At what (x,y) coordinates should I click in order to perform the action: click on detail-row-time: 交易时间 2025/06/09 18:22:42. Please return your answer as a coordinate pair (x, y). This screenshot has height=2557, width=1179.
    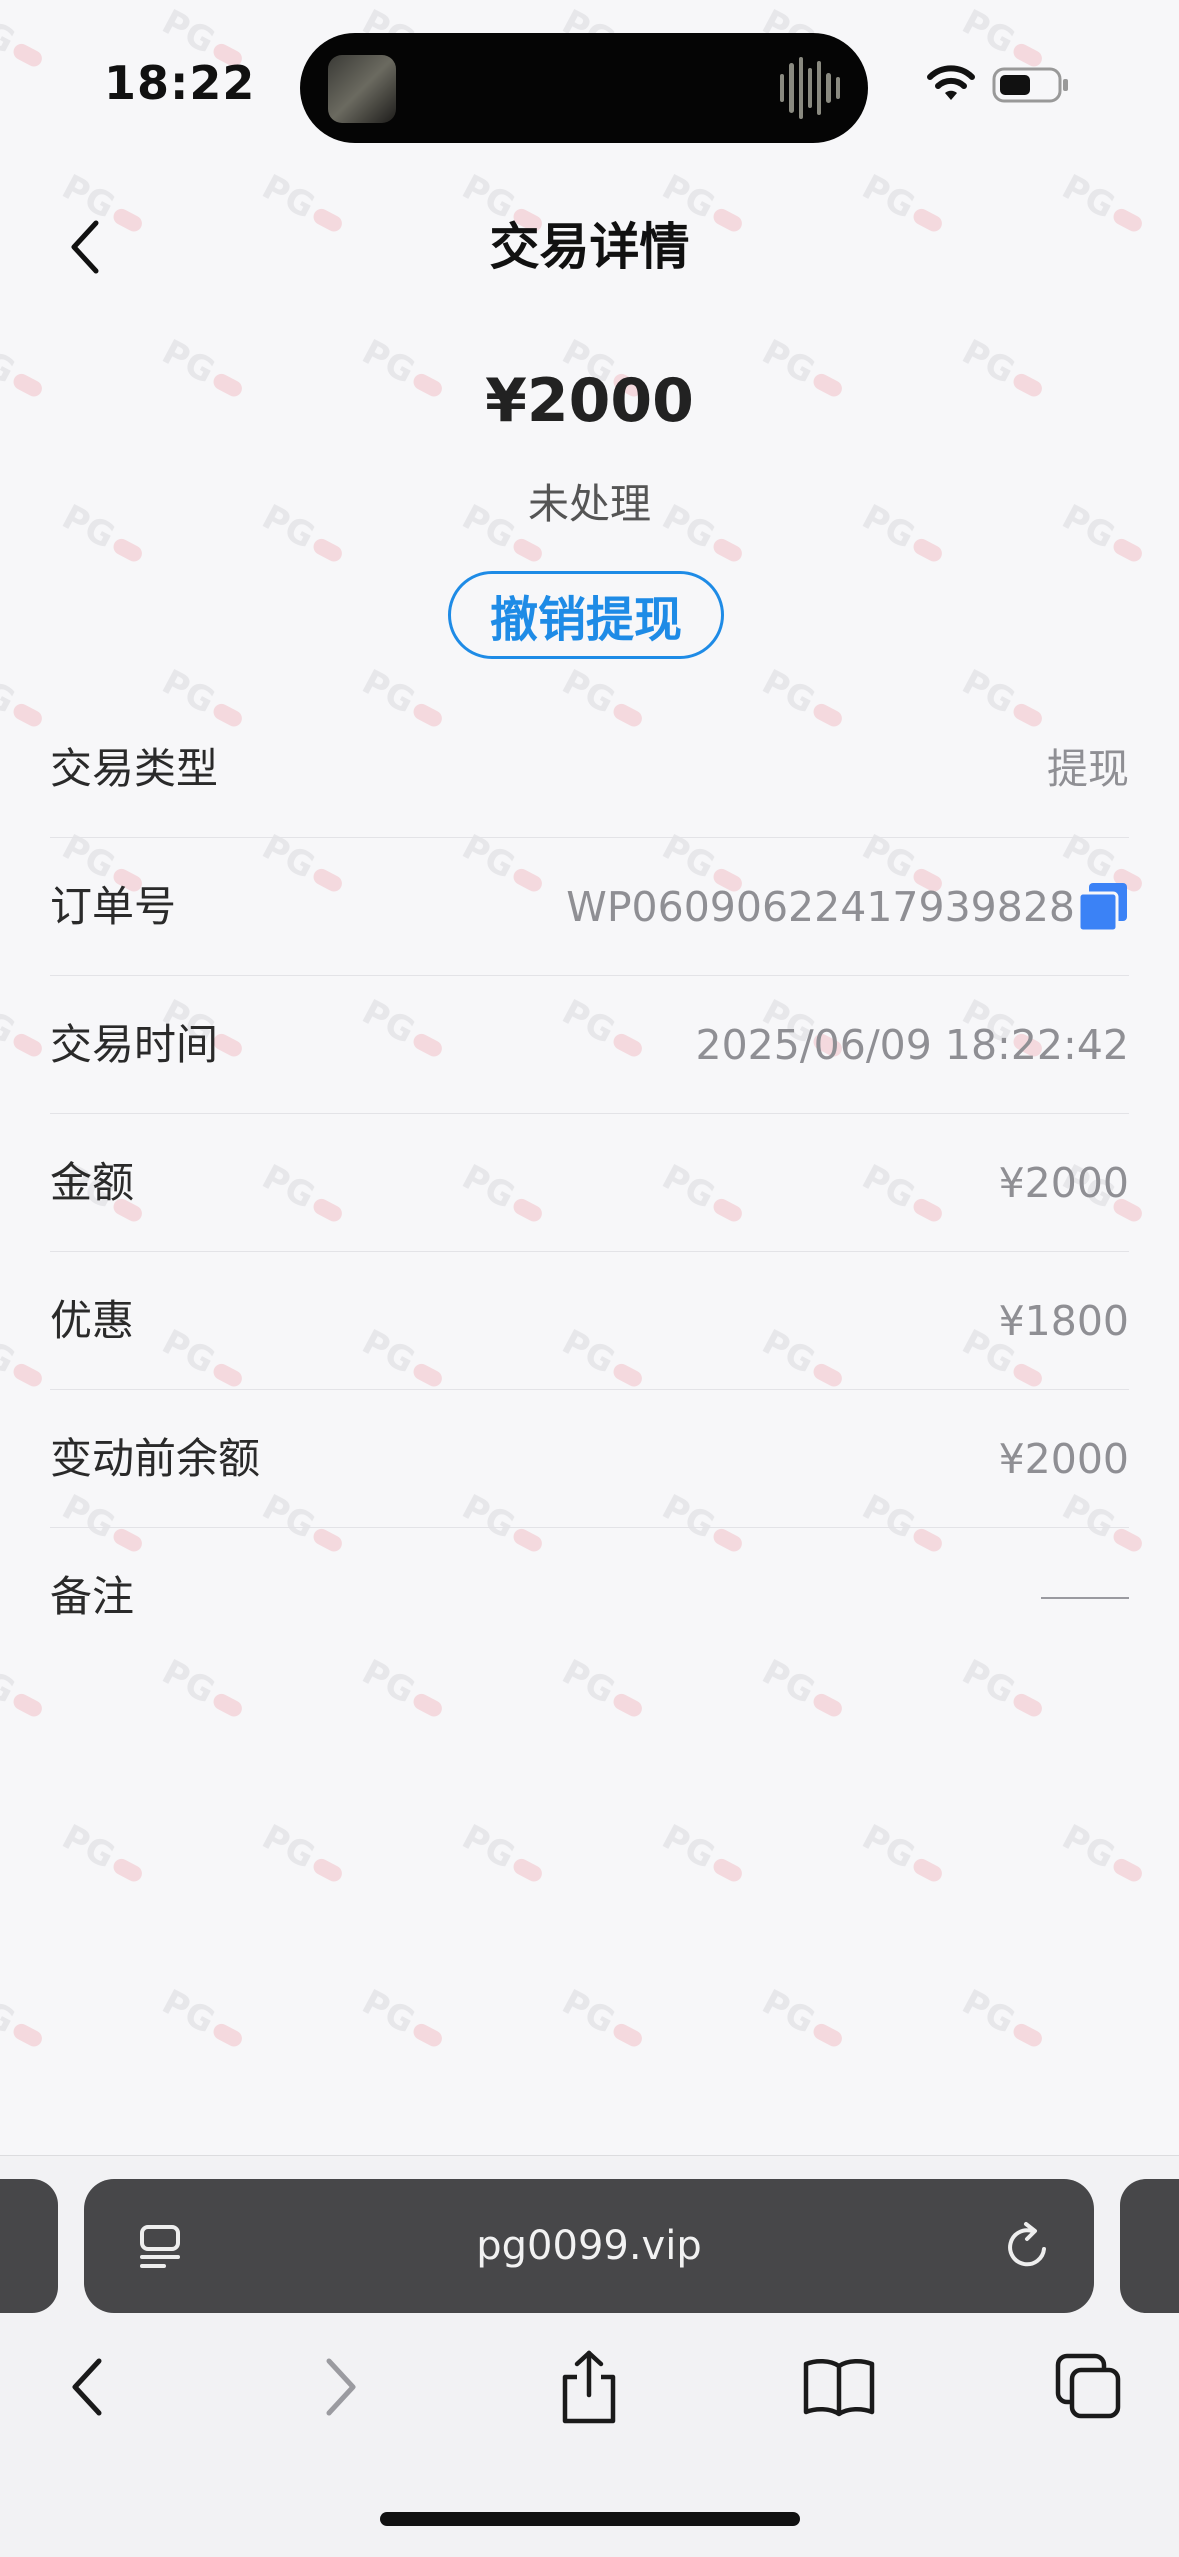
    Looking at the image, I should click on (589, 1045).